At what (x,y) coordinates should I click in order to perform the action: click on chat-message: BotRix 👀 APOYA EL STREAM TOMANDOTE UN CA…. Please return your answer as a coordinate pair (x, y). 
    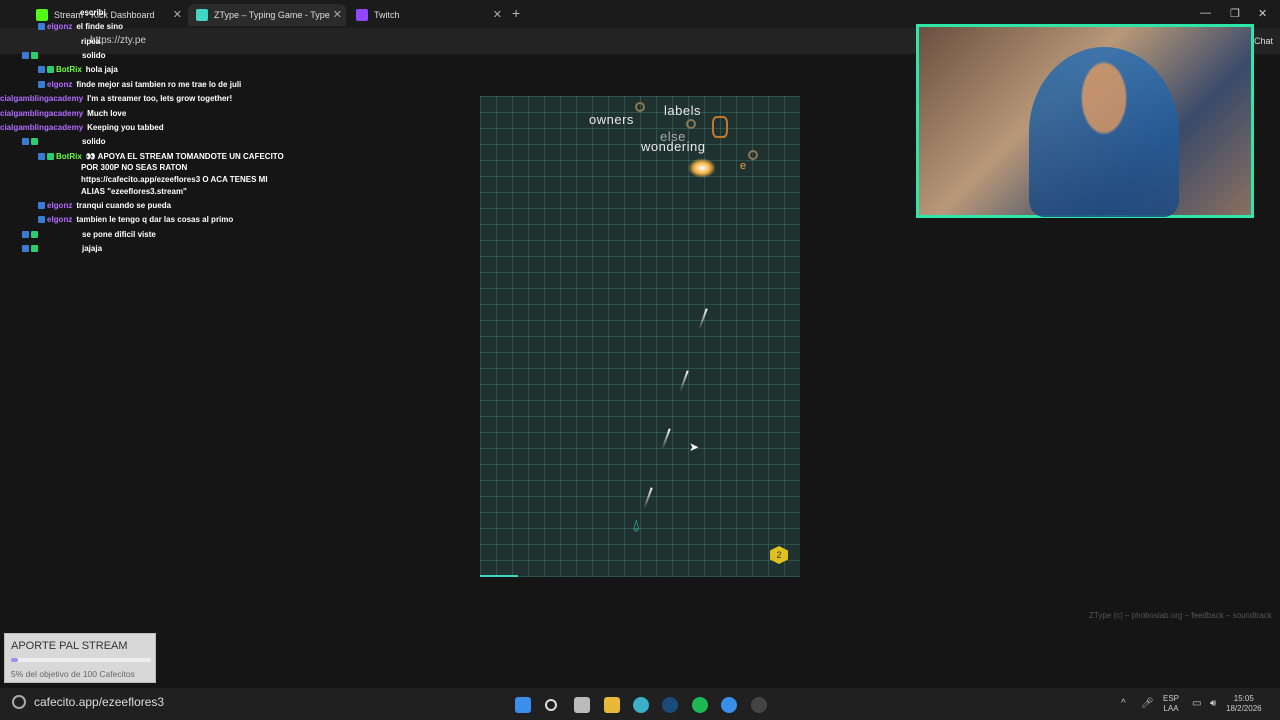
    Looking at the image, I should click on (161, 156).